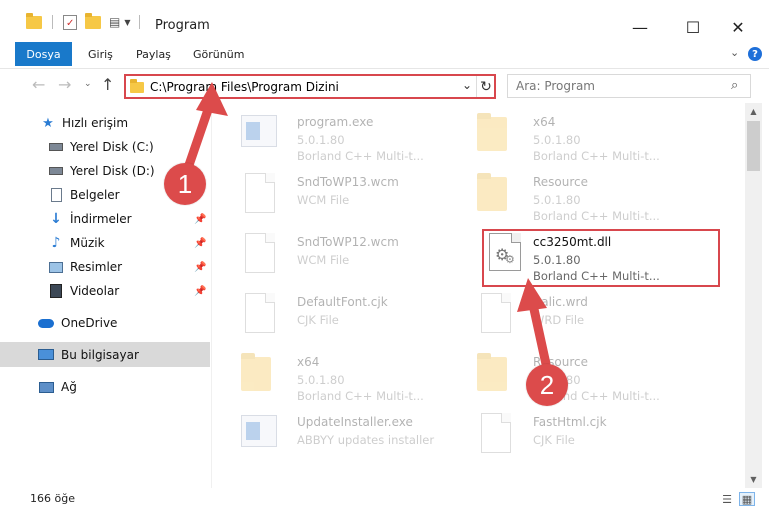 The image size is (769, 522). I want to click on chevron-down-icon: ▼, so click(127, 22).